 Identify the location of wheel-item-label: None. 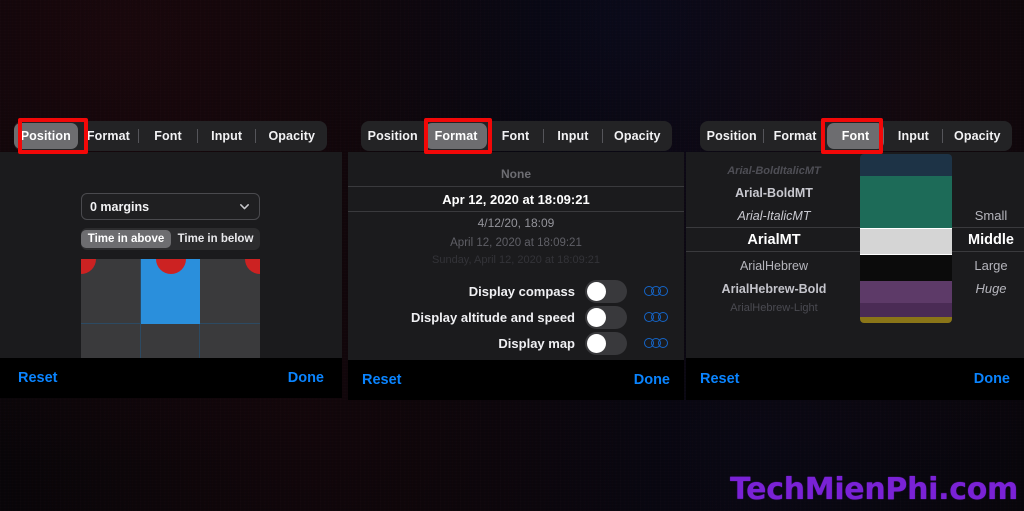
(516, 174).